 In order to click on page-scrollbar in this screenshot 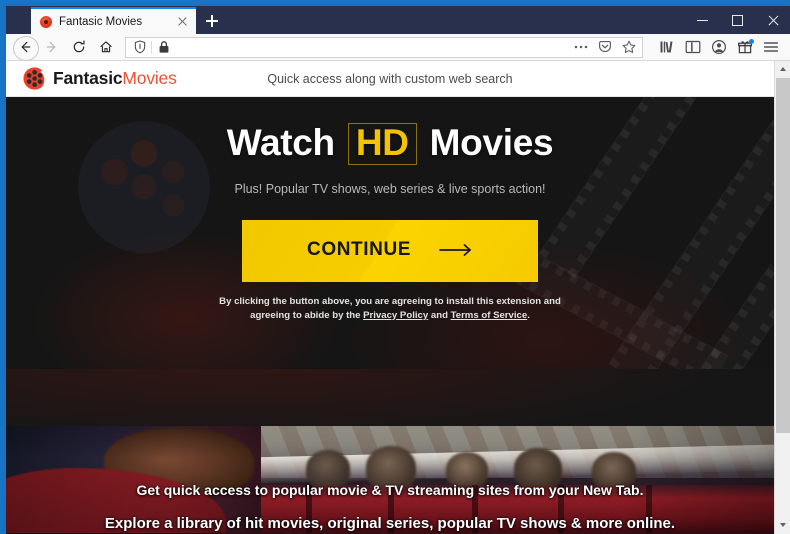, I will do `click(782, 297)`.